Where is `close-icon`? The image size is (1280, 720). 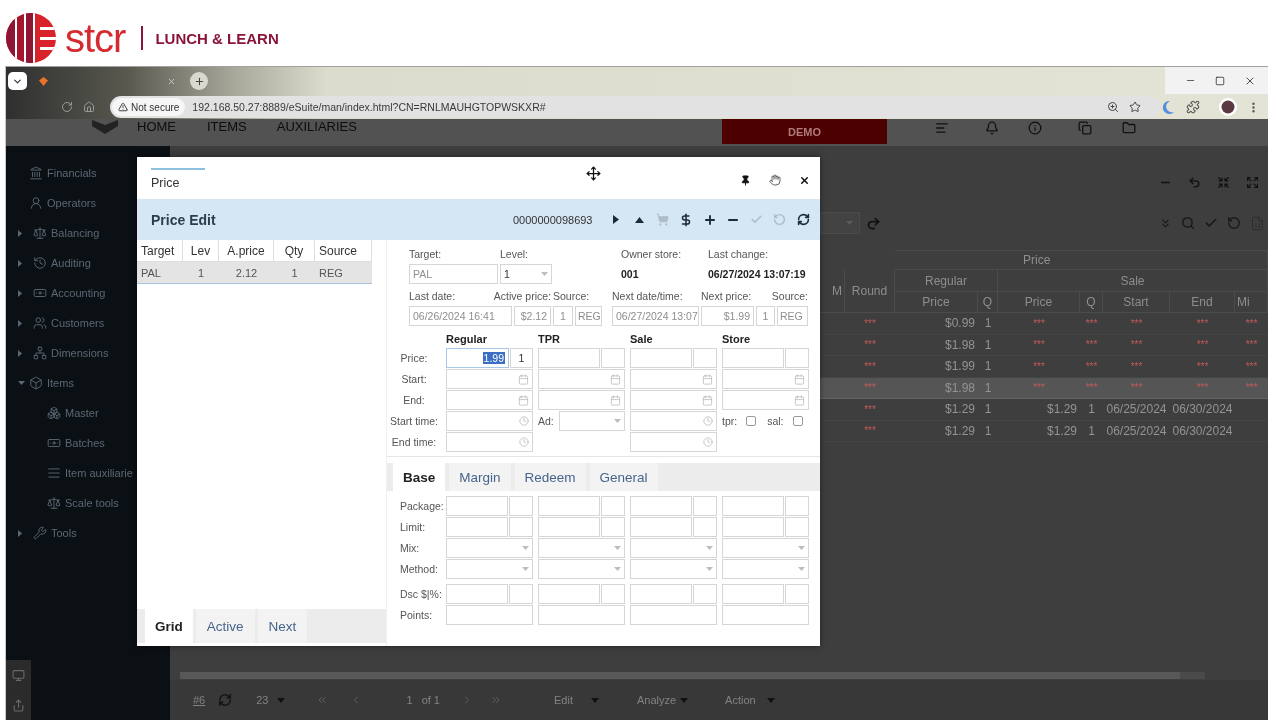 close-icon is located at coordinates (804, 180).